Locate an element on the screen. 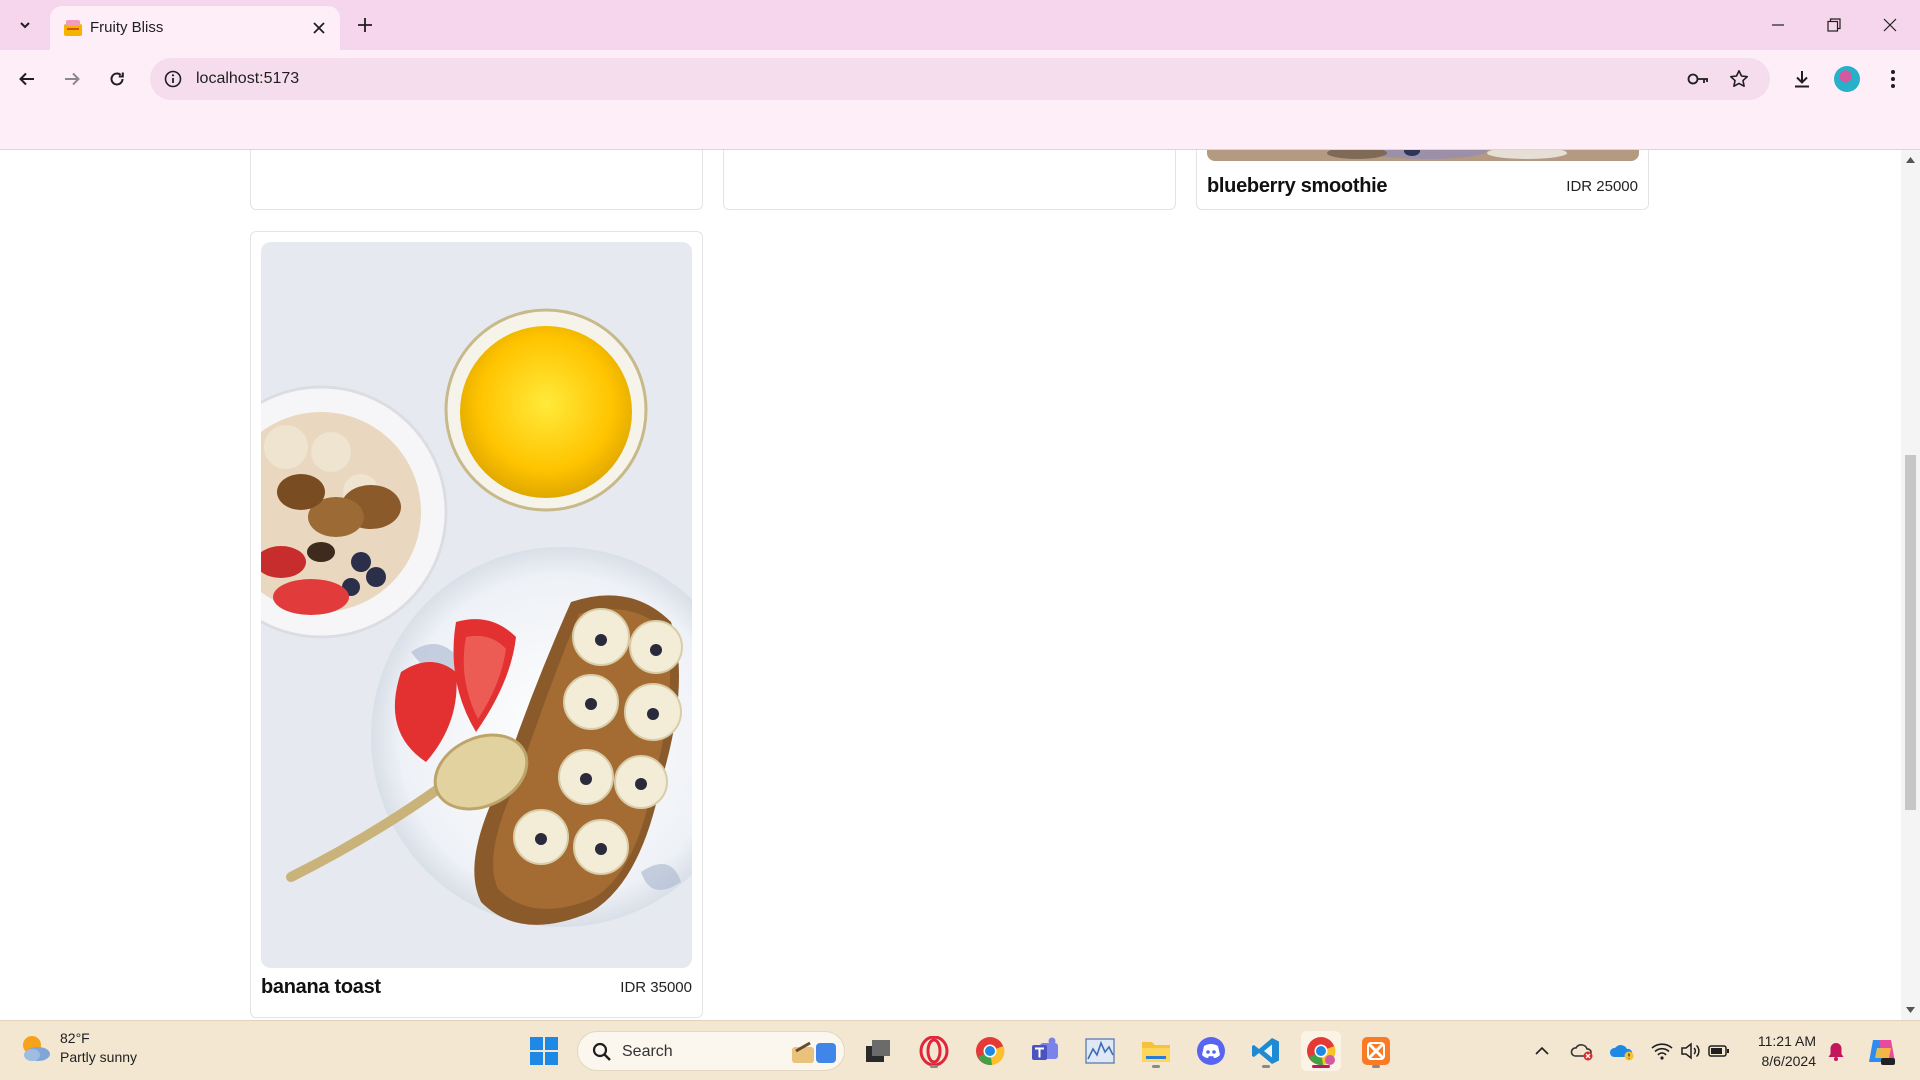  key-icon is located at coordinates (1697, 79).